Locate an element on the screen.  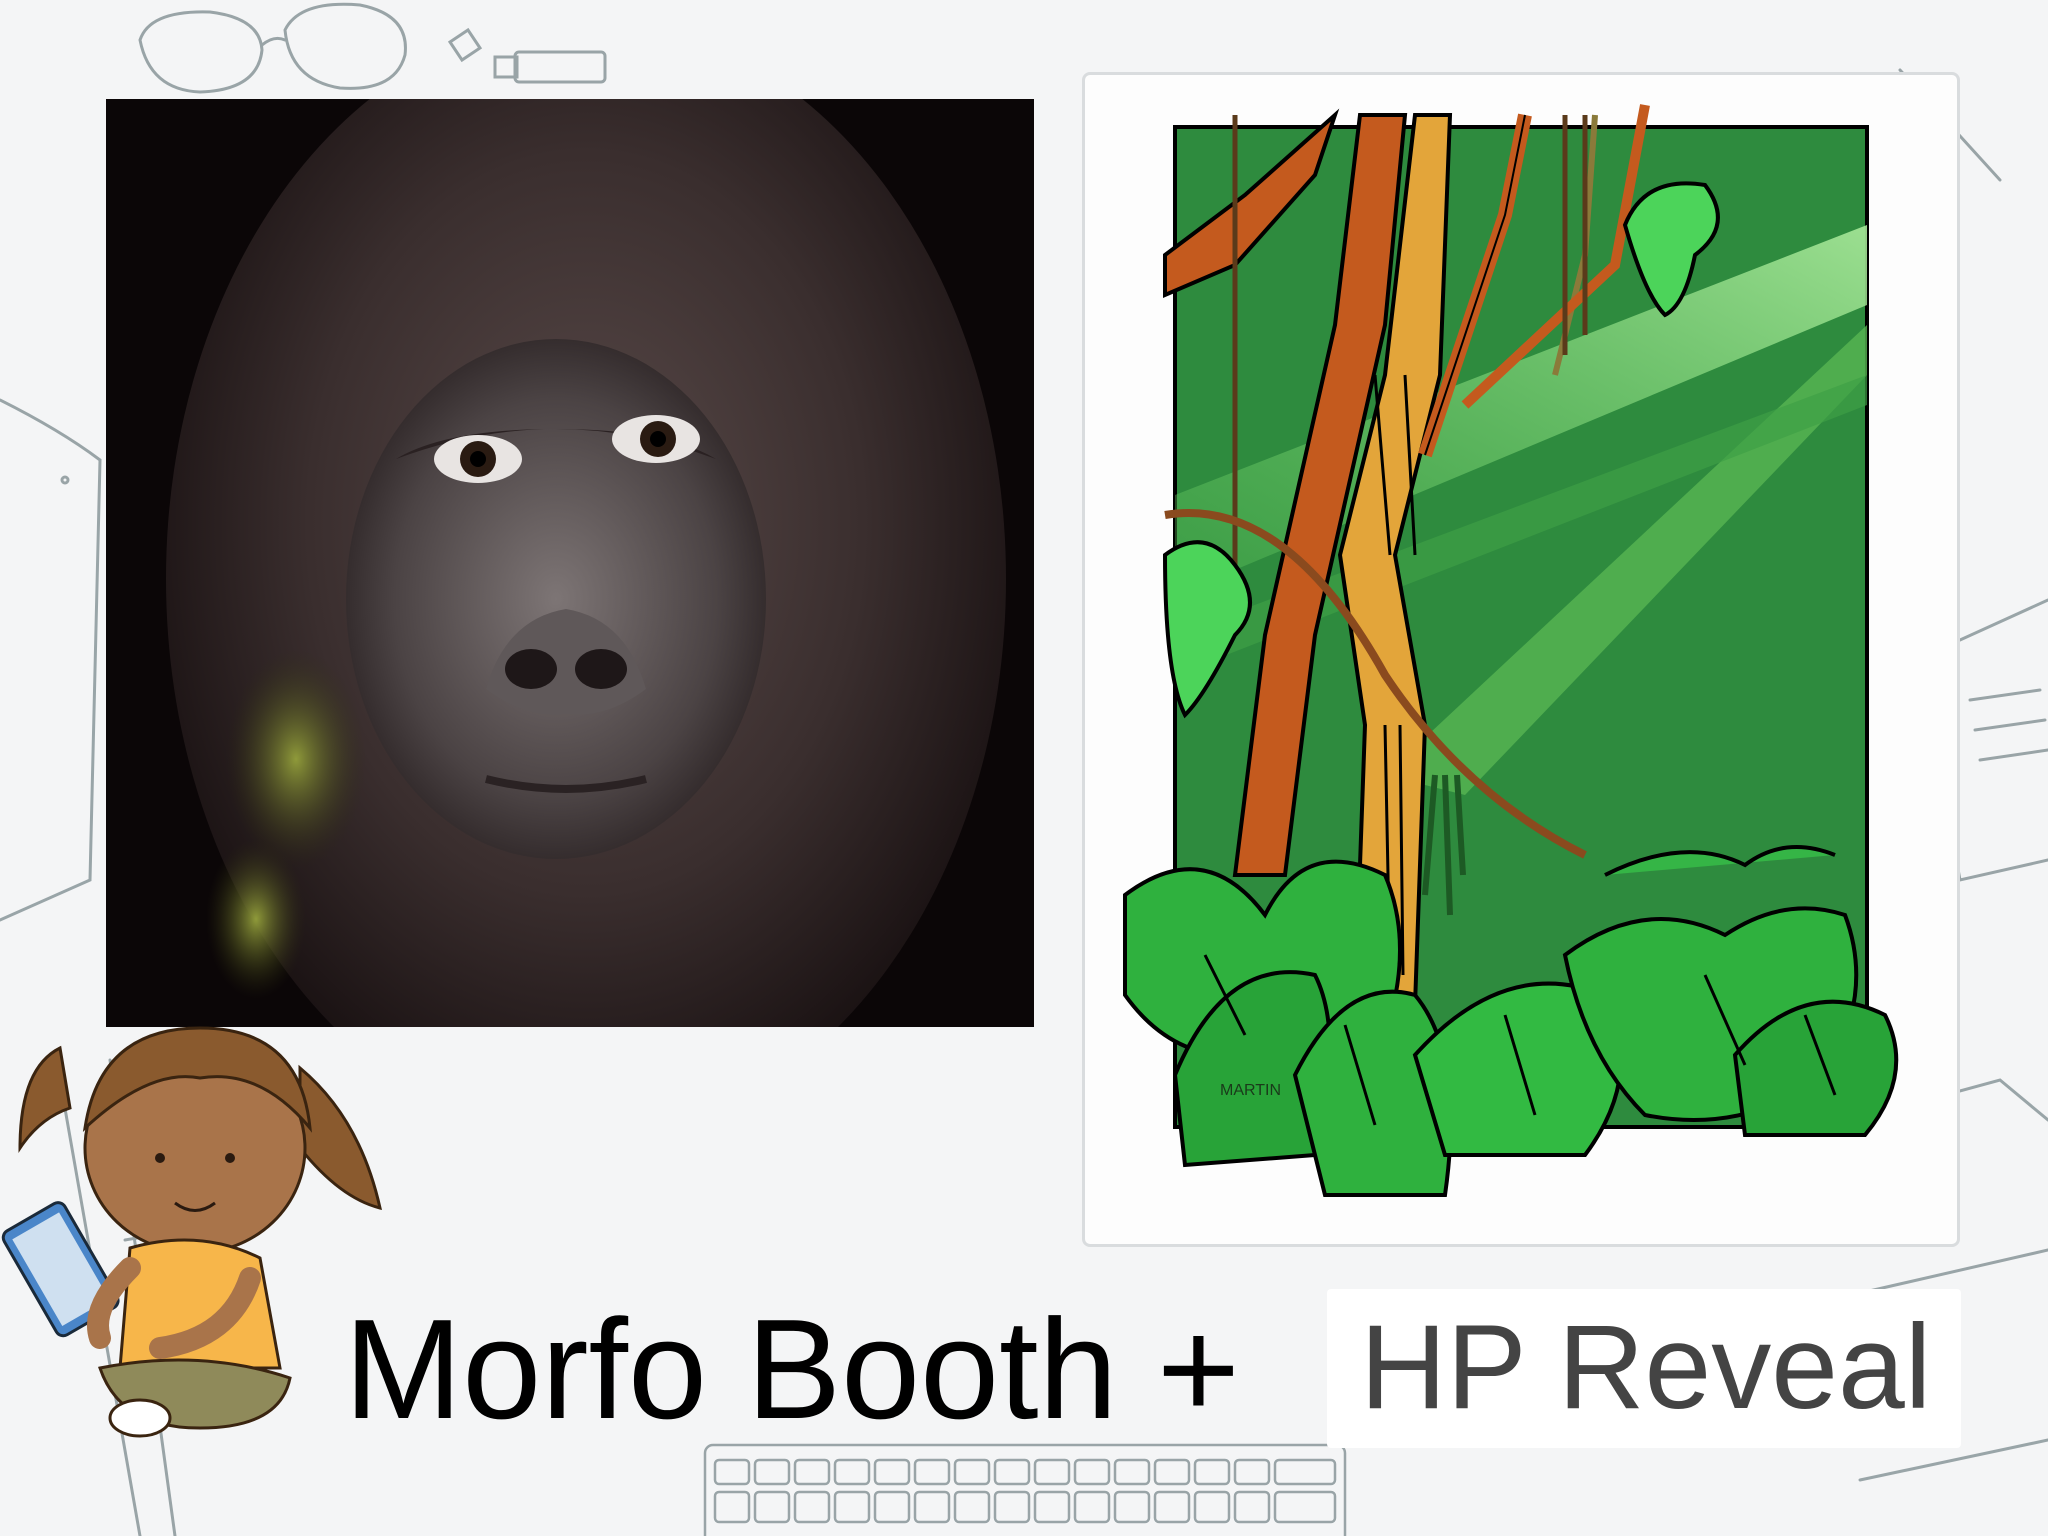
usb-stick-sketch-icon is located at coordinates (527, 55).